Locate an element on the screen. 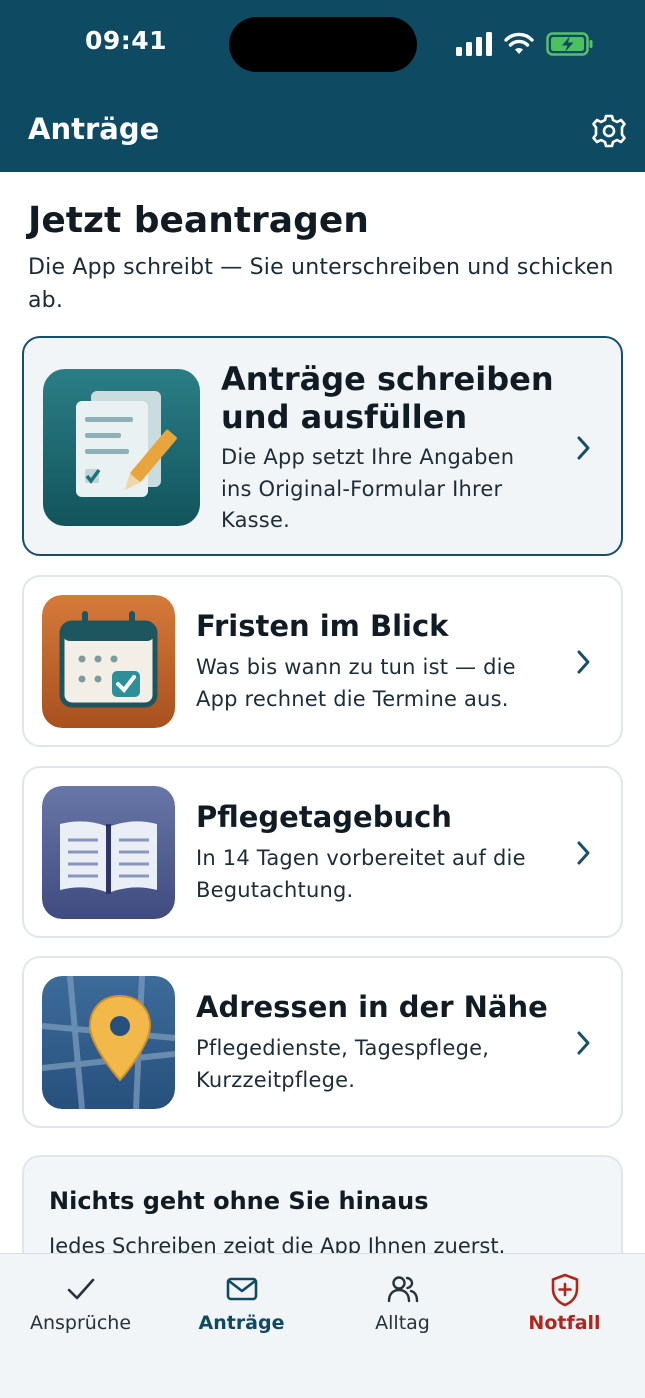 This screenshot has width=645, height=1398. tab-label: Notfall is located at coordinates (564, 1323).